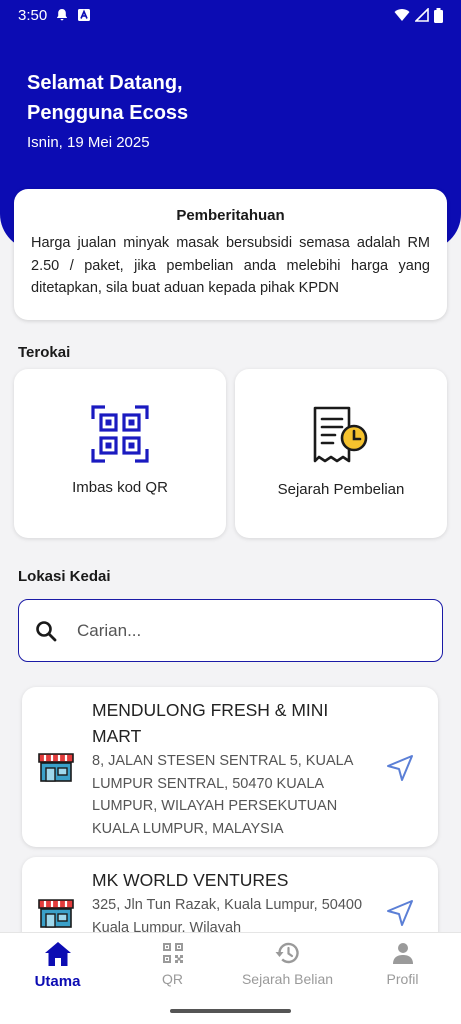 This screenshot has height=1024, width=461. I want to click on notification-bell-icon, so click(62, 15).